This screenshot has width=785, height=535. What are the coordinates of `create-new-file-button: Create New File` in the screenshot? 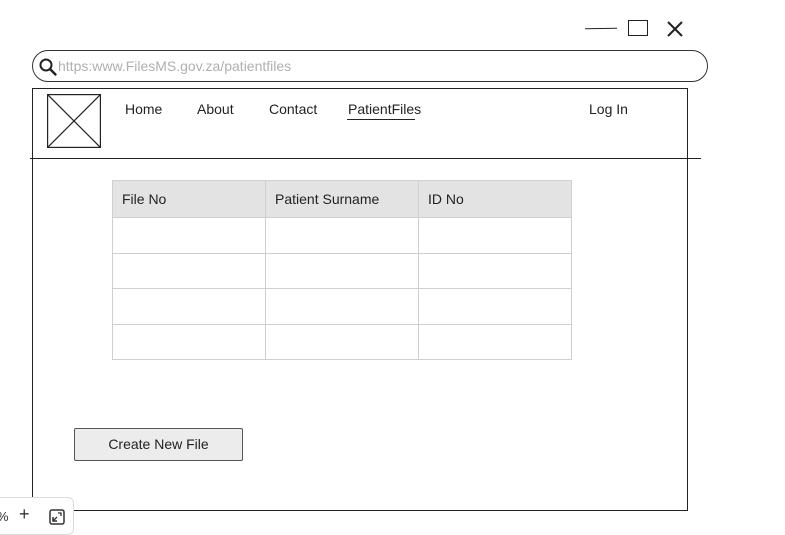 It's located at (158, 444).